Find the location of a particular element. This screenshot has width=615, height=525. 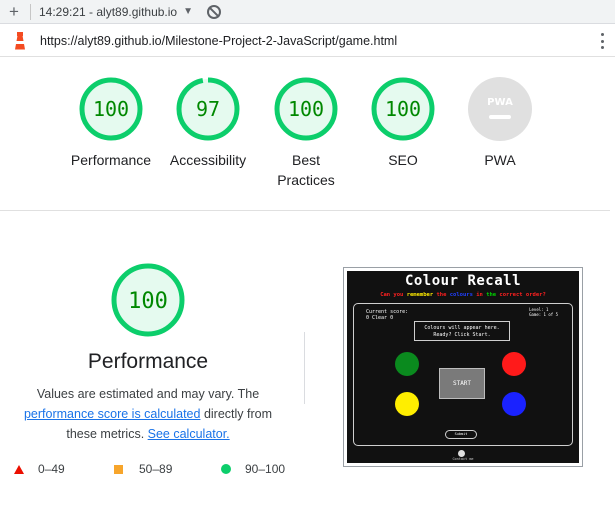

gauge-seo: 100 SEO is located at coordinates (403, 123).